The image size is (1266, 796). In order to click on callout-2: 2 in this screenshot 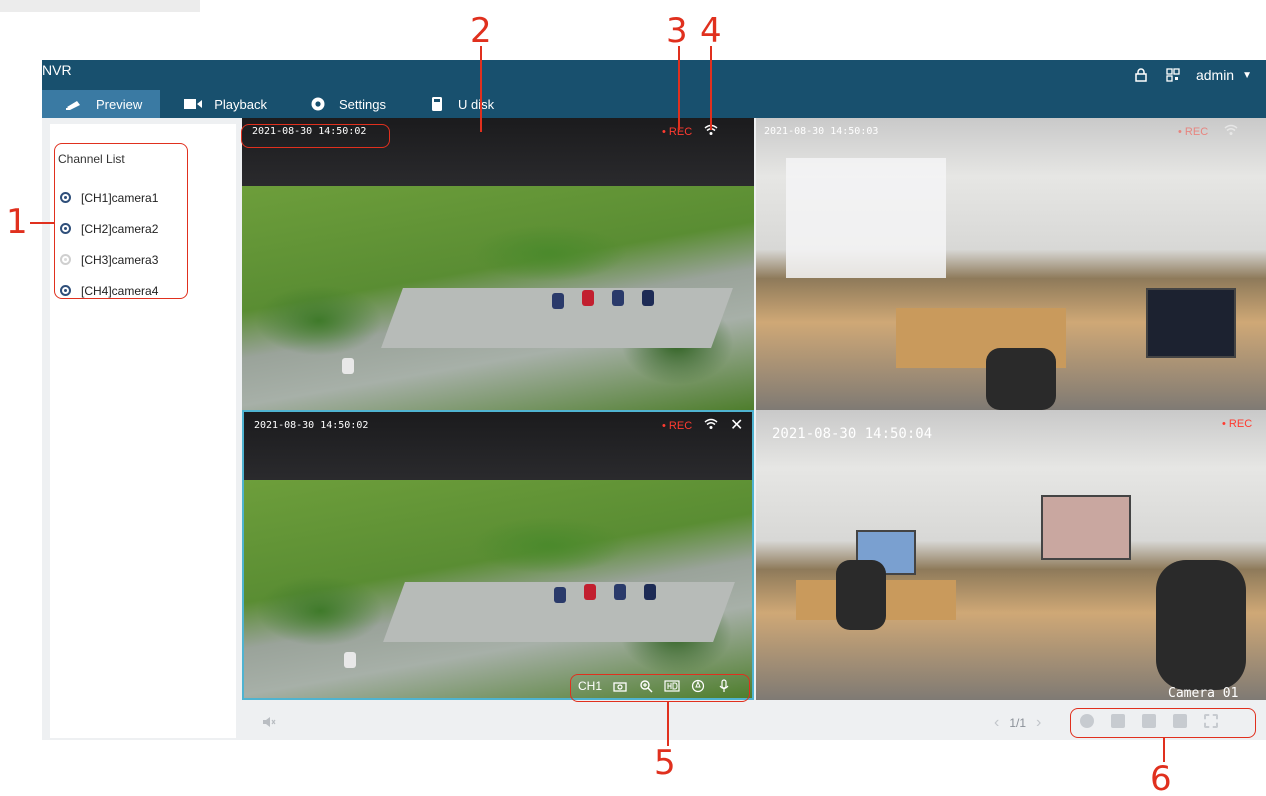, I will do `click(481, 31)`.